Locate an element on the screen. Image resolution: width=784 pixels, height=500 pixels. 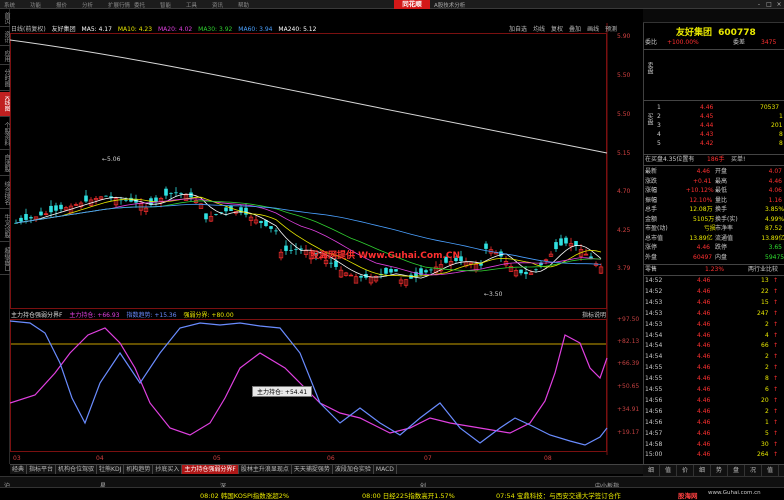
chart-toolbar-button: 加自选 is located at coordinates (518, 29).